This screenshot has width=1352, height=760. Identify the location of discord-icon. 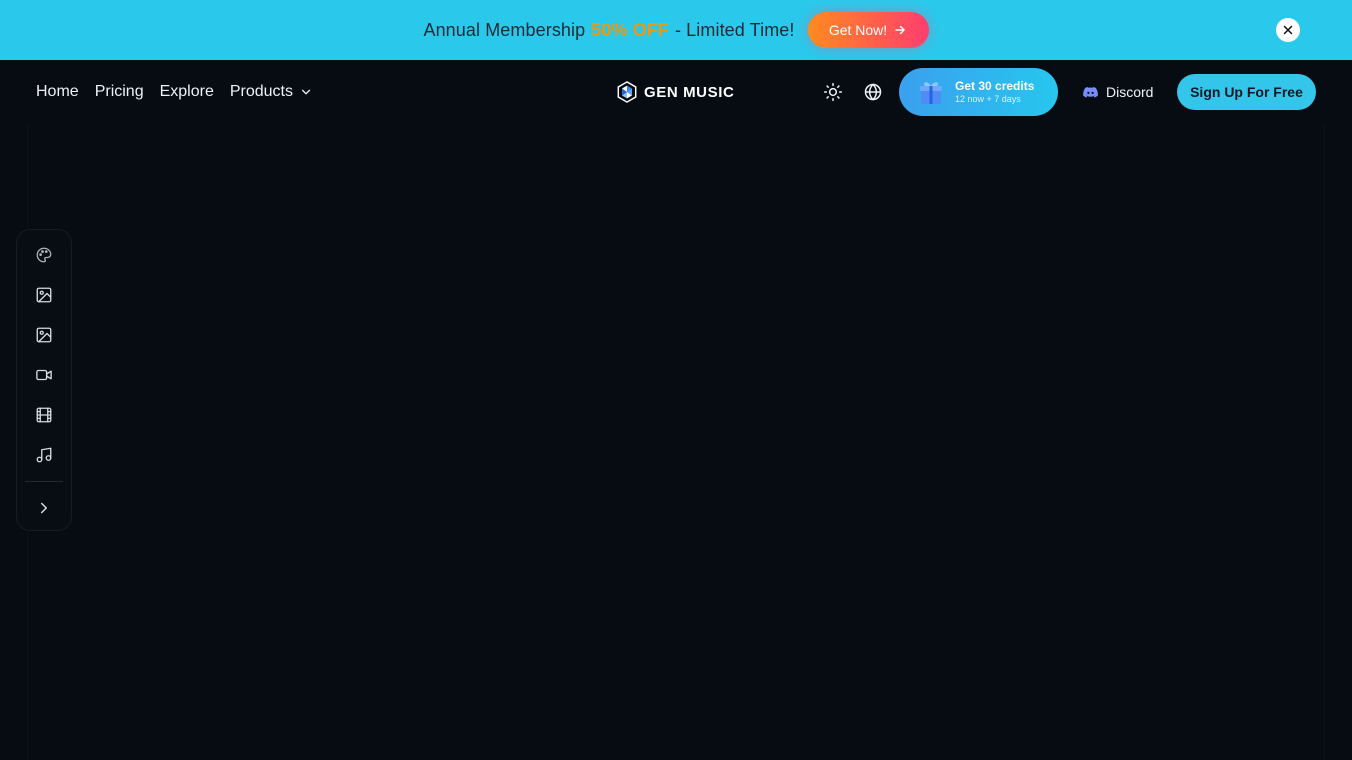
(1090, 92).